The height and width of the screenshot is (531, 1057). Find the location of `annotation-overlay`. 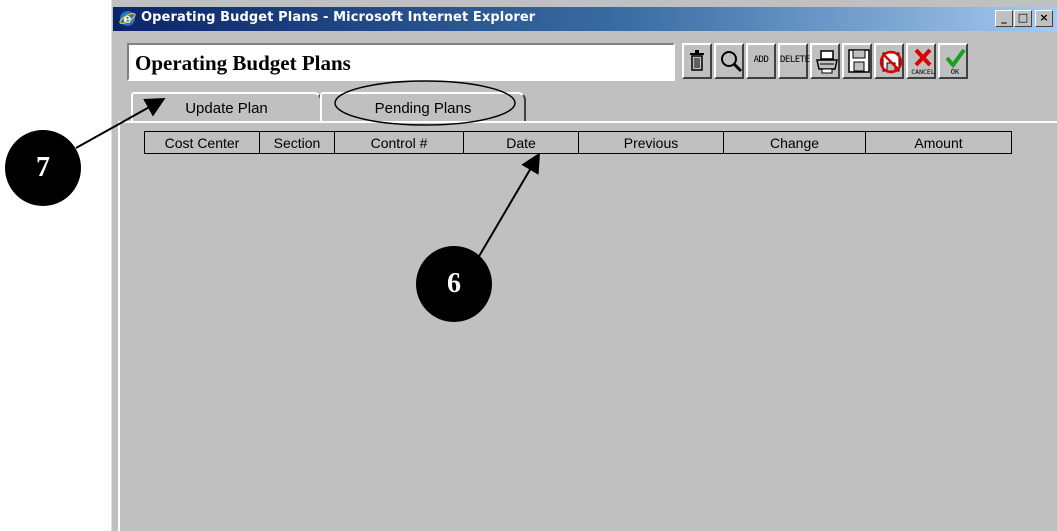

annotation-overlay is located at coordinates (308, 169).